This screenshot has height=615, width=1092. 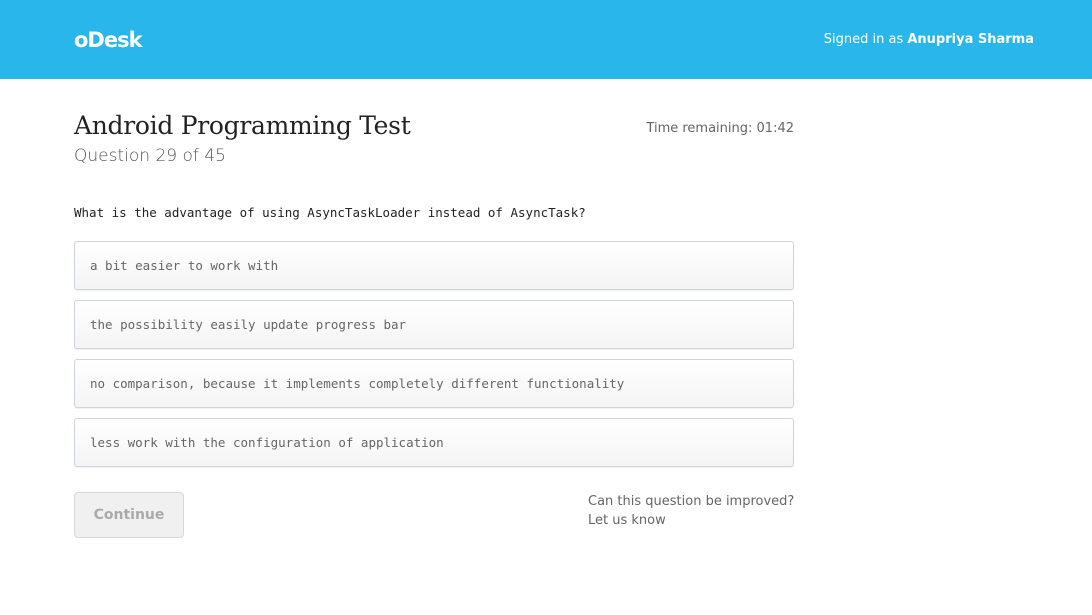 I want to click on time-remaining-value: 01:42, so click(x=775, y=128).